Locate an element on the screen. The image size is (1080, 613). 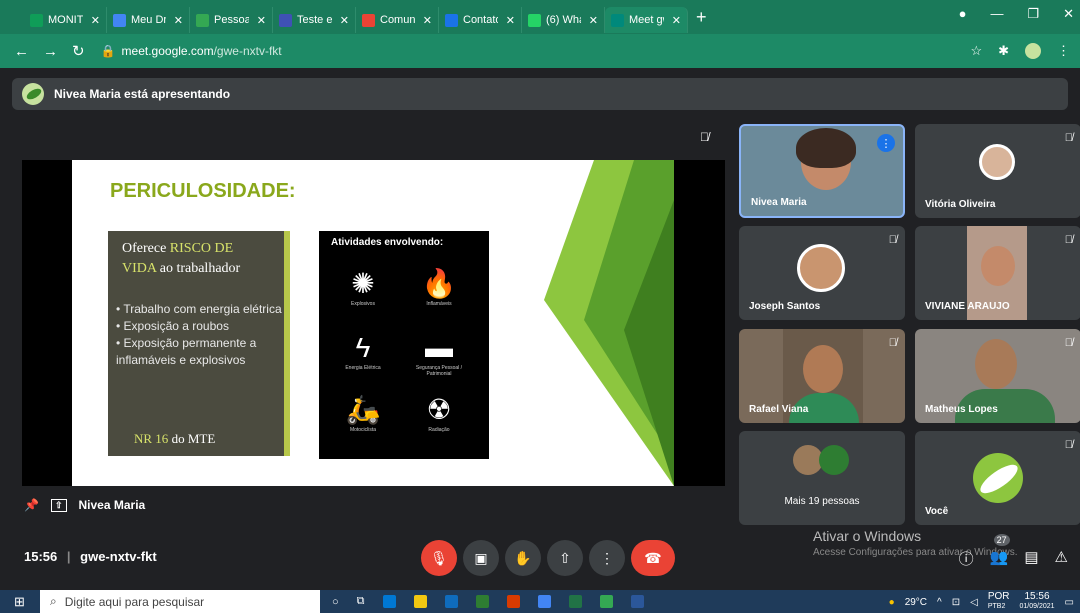
leave-call-button: ☎ is located at coordinates (653, 558).